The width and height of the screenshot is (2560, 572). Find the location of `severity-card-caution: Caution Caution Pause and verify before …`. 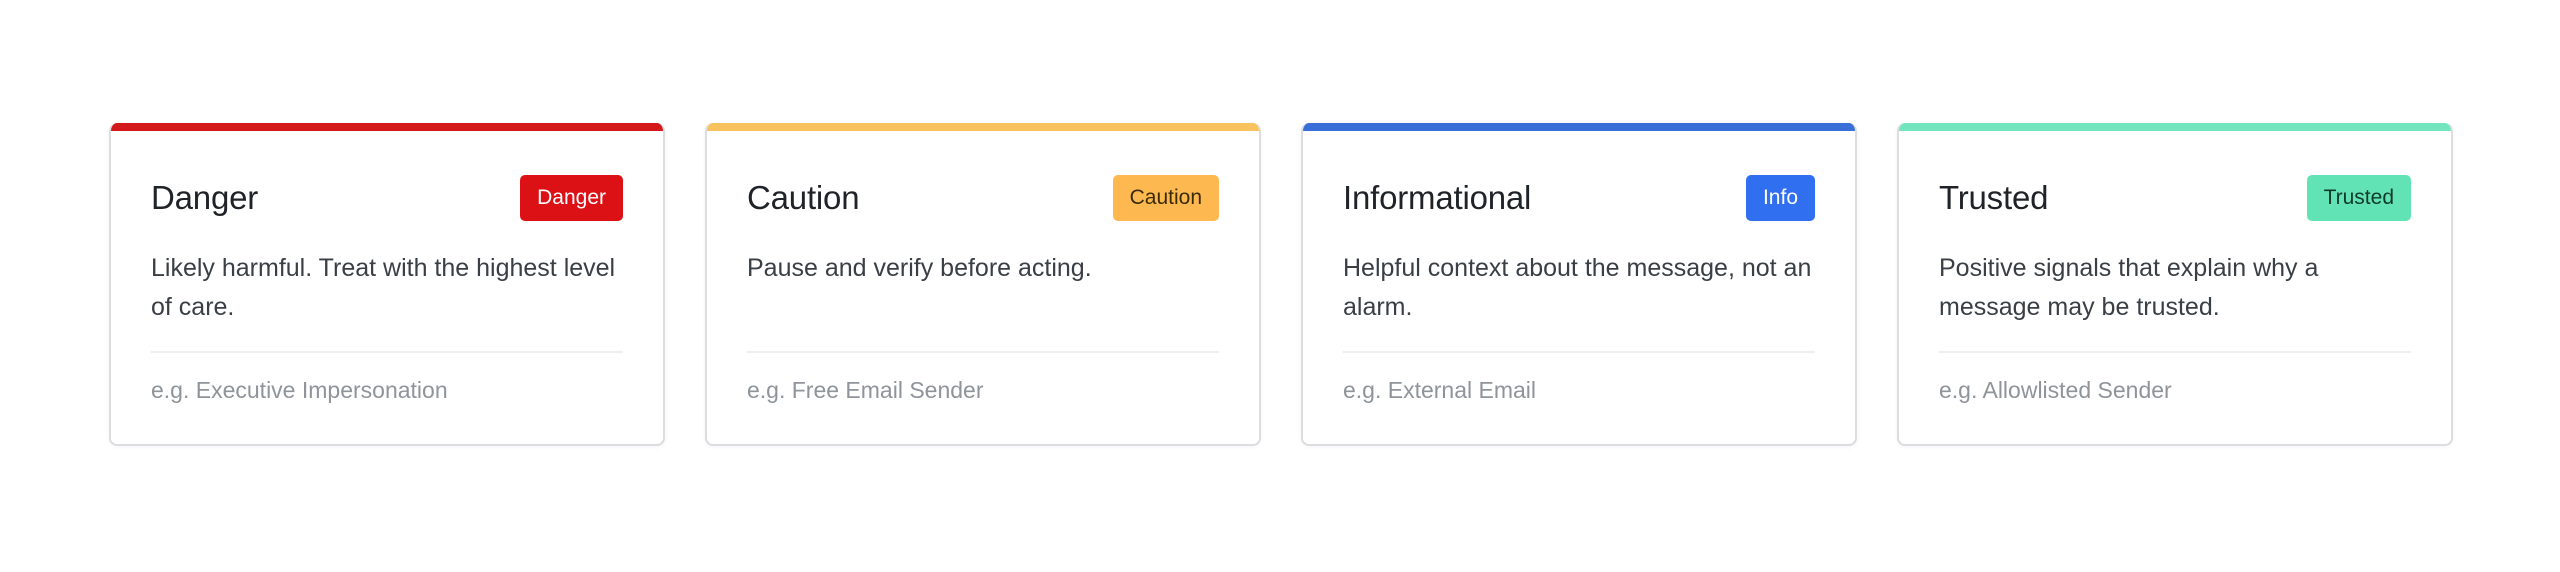

severity-card-caution: Caution Caution Pause and verify before … is located at coordinates (983, 284).